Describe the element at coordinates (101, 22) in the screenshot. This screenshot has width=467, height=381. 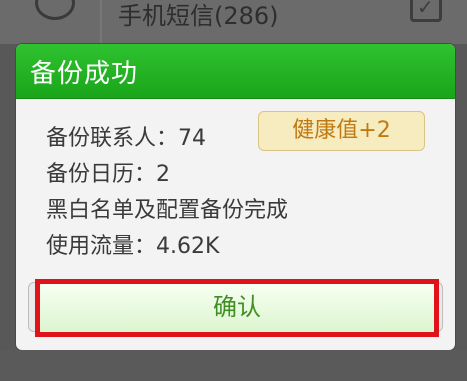
I see `row-divider` at that location.